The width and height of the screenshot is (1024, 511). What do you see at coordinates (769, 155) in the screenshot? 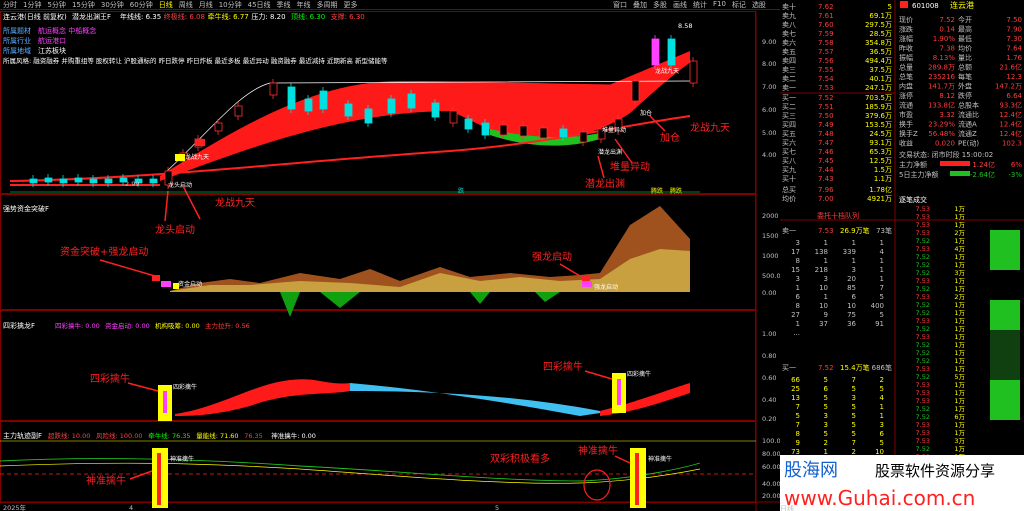
I see `y-tick: 4.00` at bounding box center [769, 155].